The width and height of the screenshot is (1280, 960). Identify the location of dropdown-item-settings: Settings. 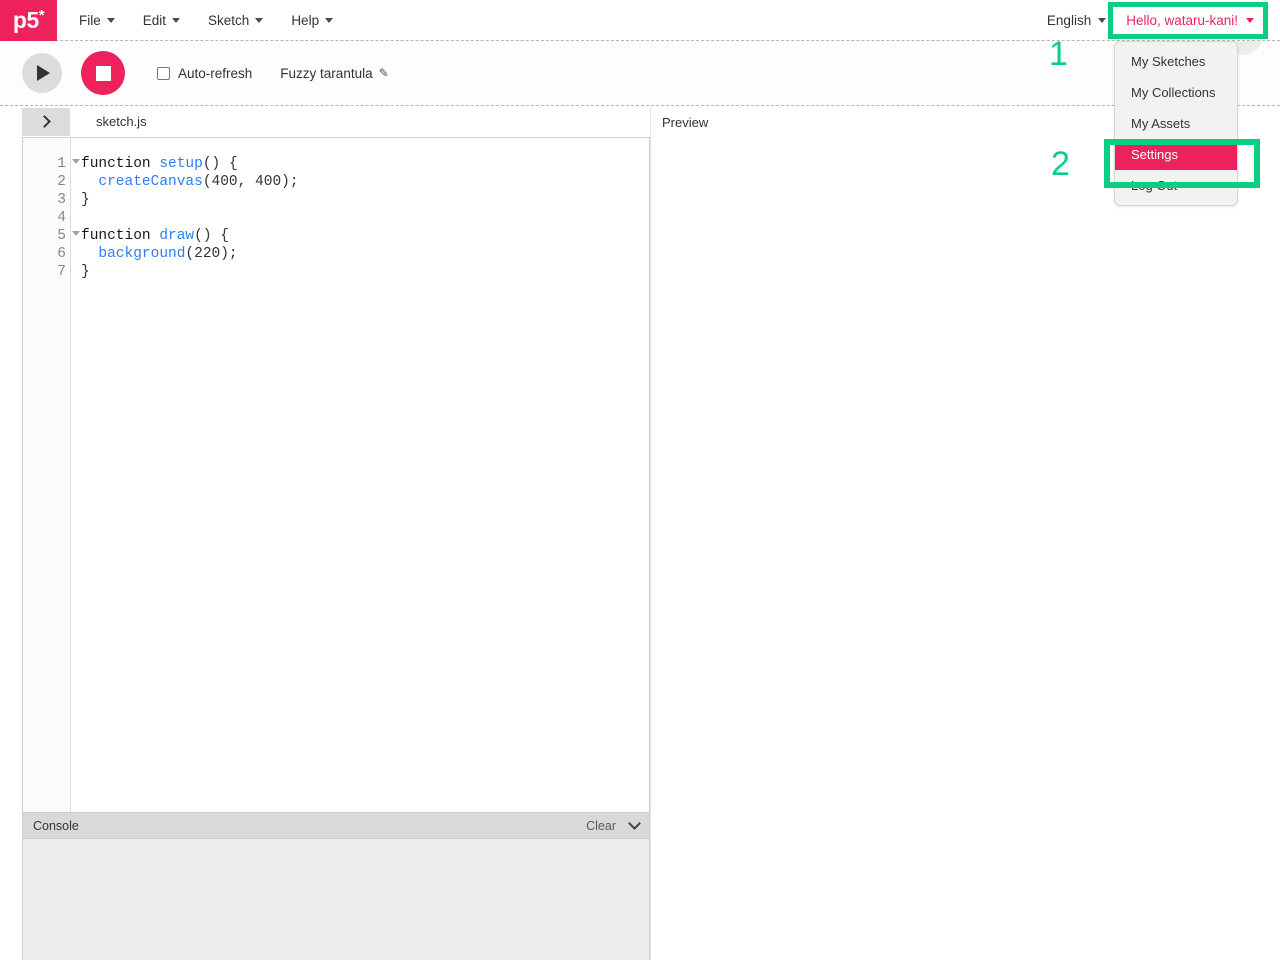
(1176, 154).